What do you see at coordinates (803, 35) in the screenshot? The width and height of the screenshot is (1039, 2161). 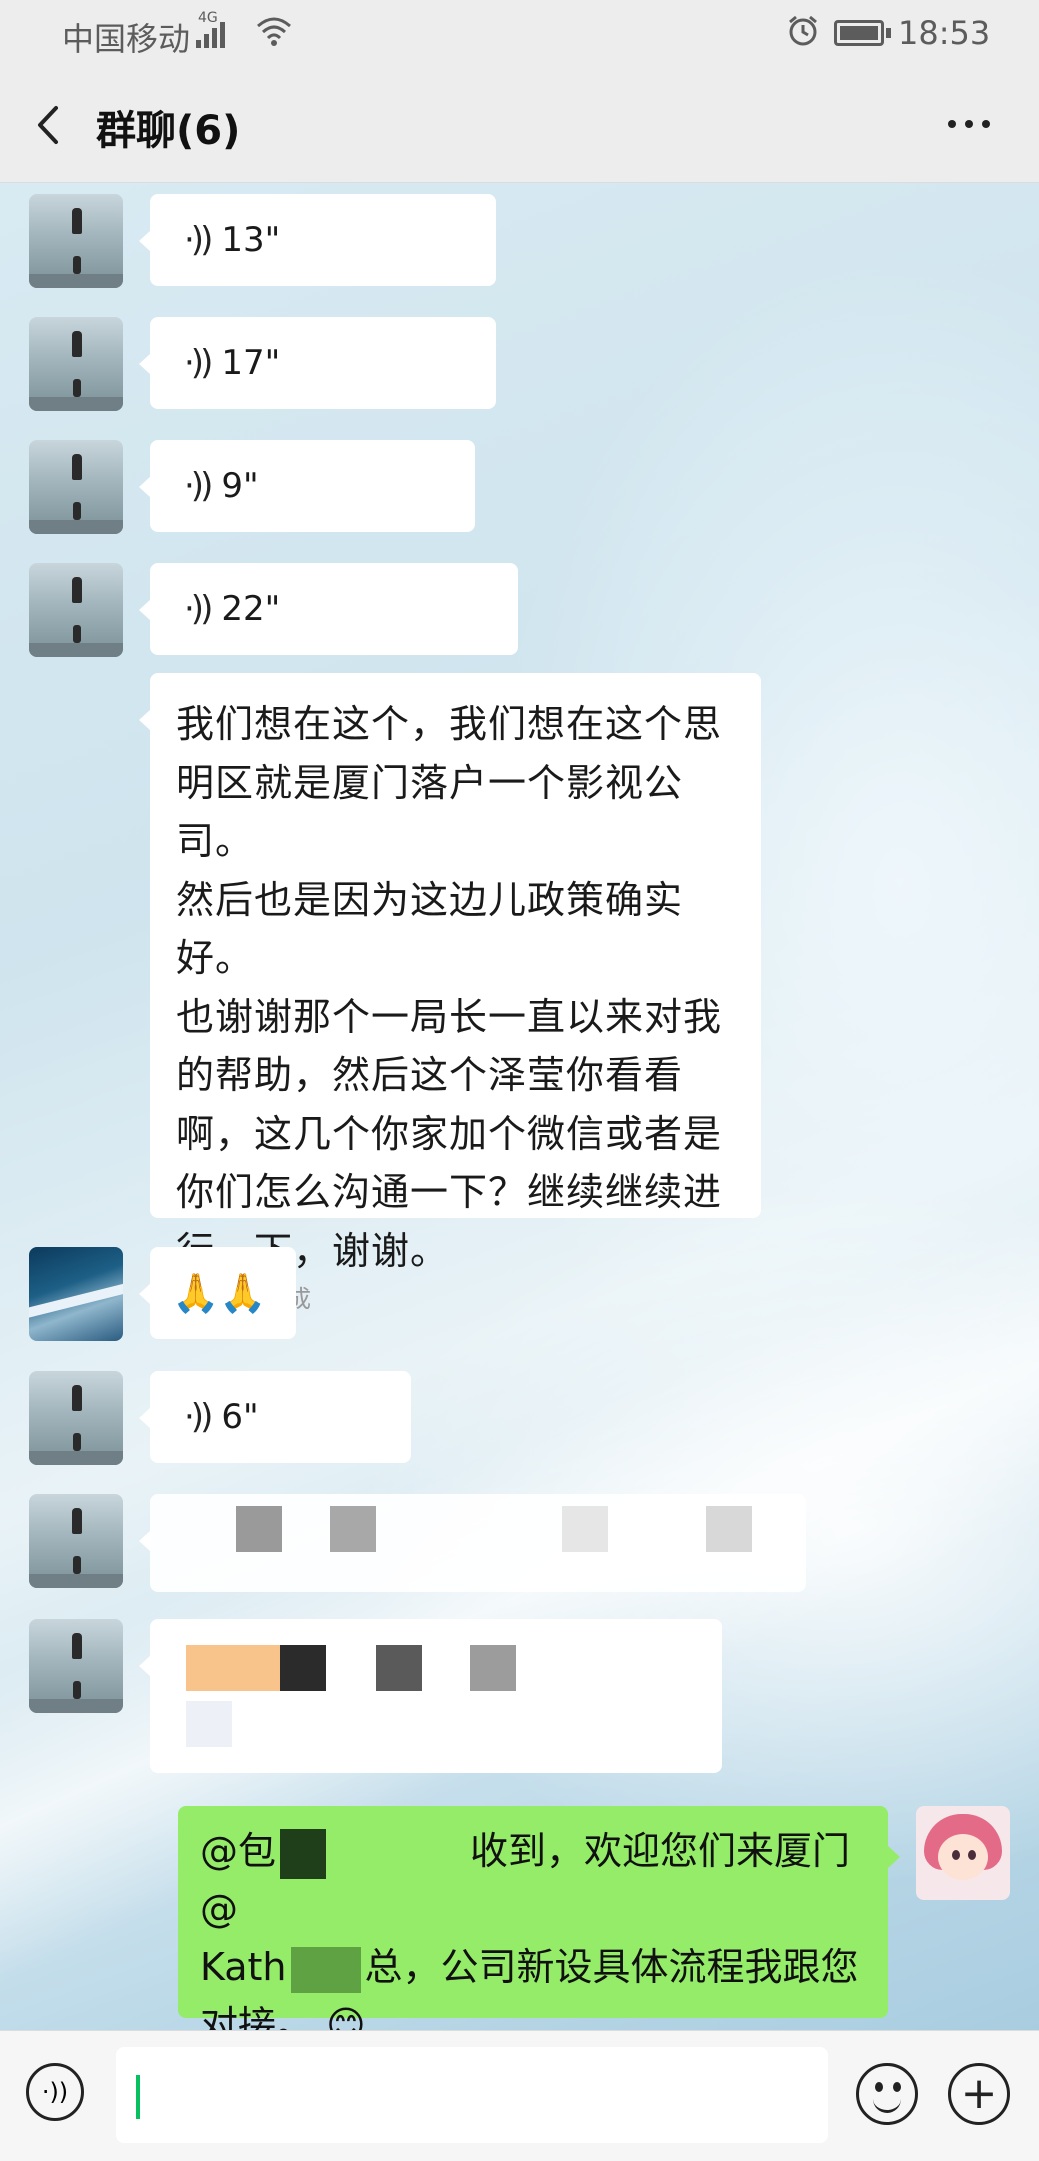 I see `alarm-icon` at bounding box center [803, 35].